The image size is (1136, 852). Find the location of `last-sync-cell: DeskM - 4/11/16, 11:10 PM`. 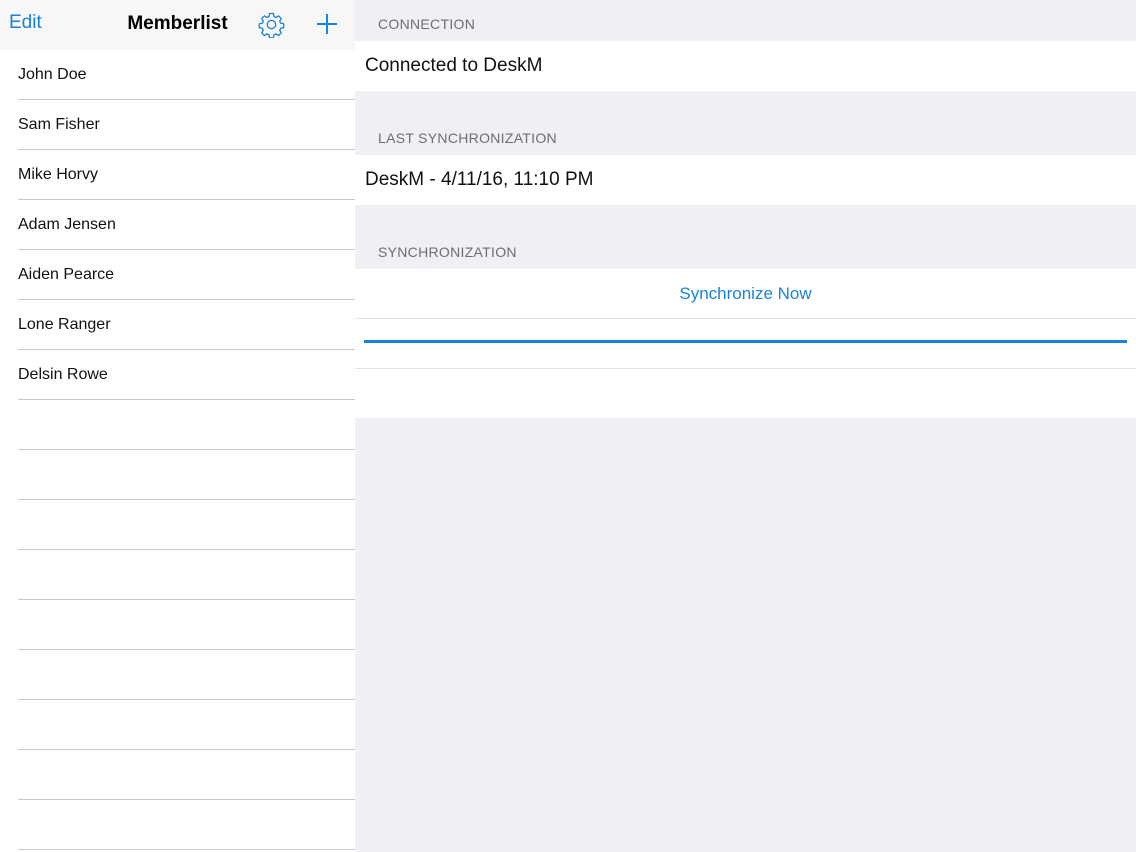

last-sync-cell: DeskM - 4/11/16, 11:10 PM is located at coordinates (745, 180).